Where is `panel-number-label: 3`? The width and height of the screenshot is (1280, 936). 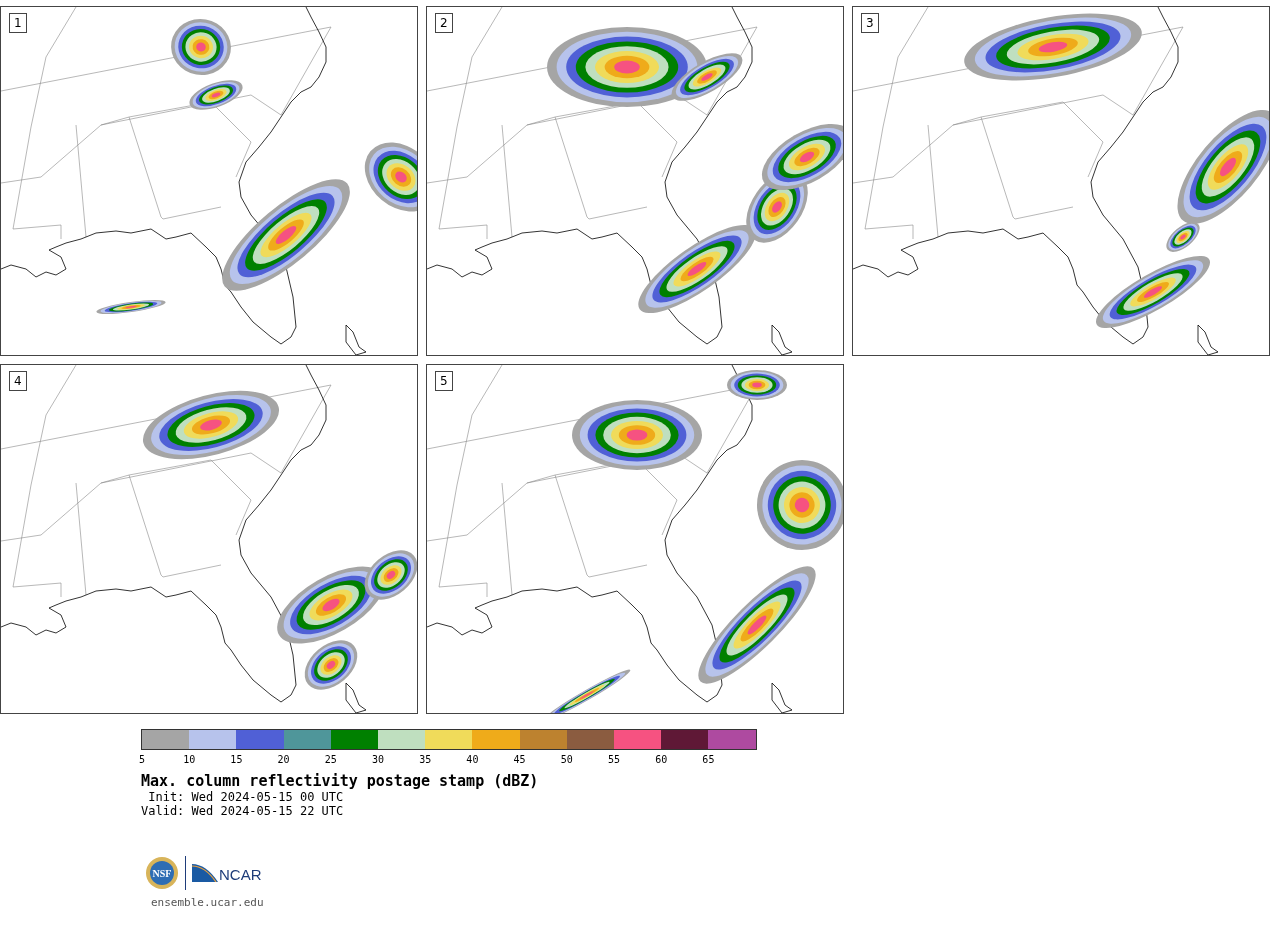
panel-number-label: 3 is located at coordinates (870, 23).